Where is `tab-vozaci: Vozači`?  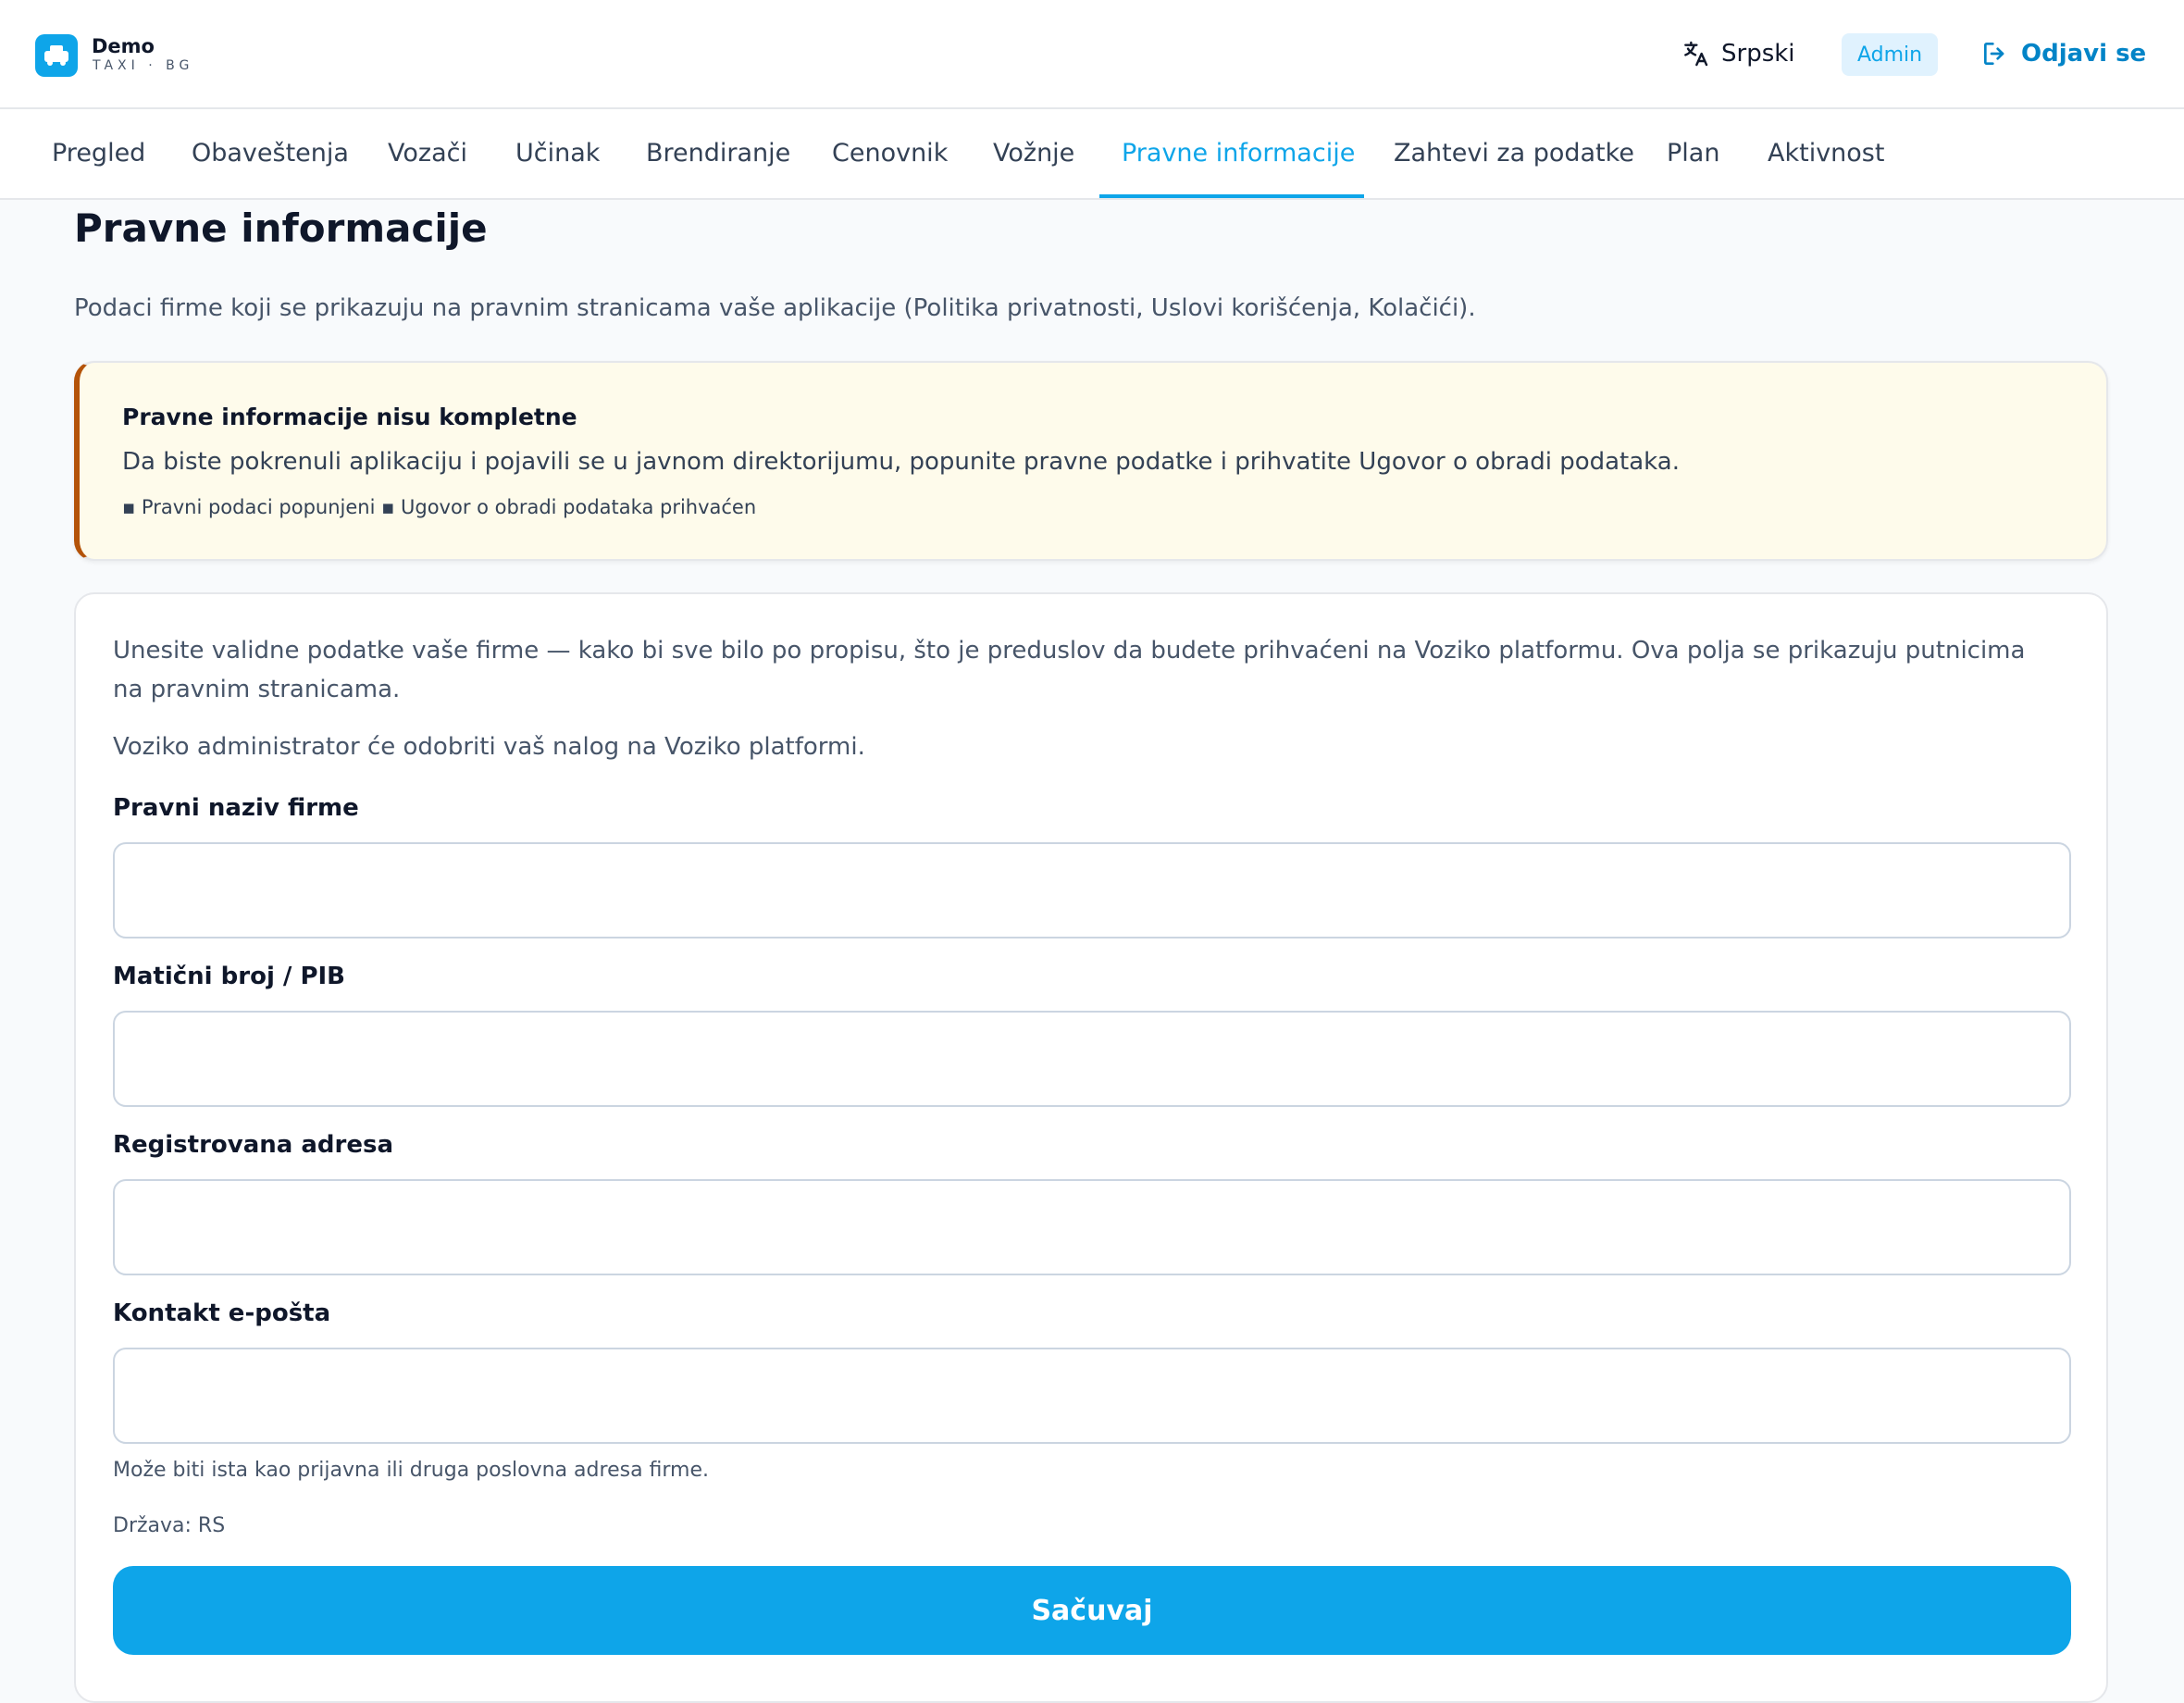
tab-vozaci: Vozači is located at coordinates (427, 153).